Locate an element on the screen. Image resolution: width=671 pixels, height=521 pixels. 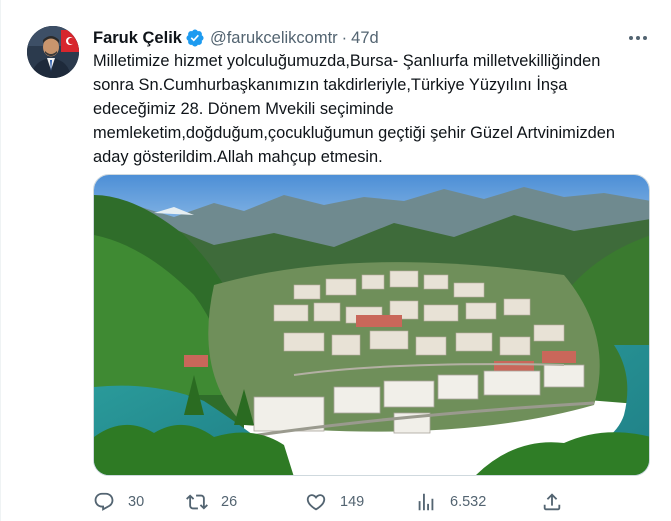
avatar-image is located at coordinates (53, 52).